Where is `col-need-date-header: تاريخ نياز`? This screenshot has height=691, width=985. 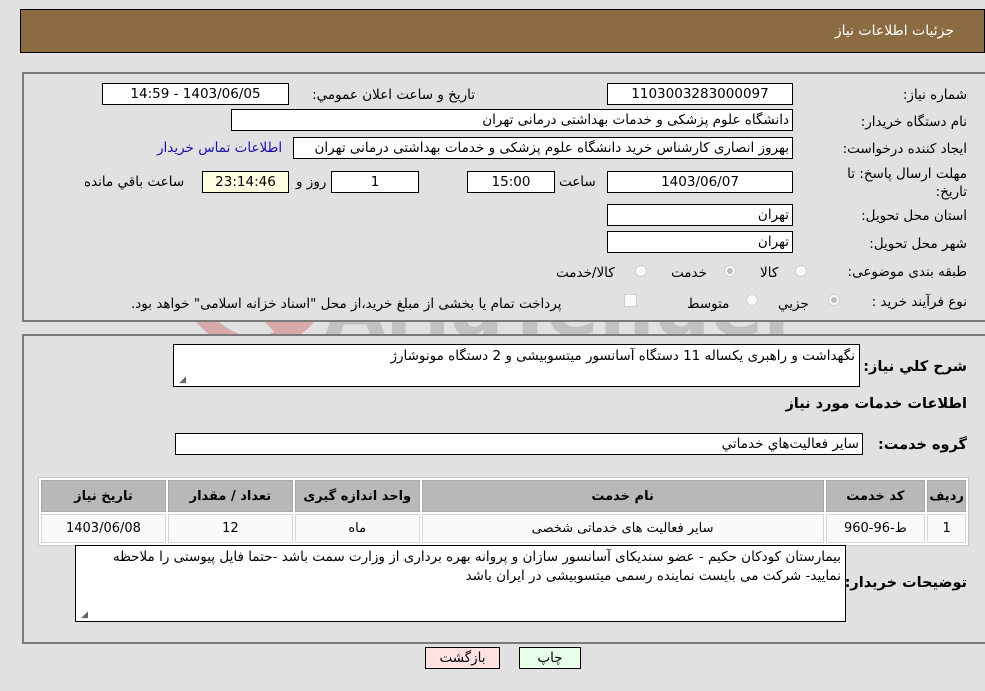
col-need-date-header: تاريخ نياز is located at coordinates (103, 496).